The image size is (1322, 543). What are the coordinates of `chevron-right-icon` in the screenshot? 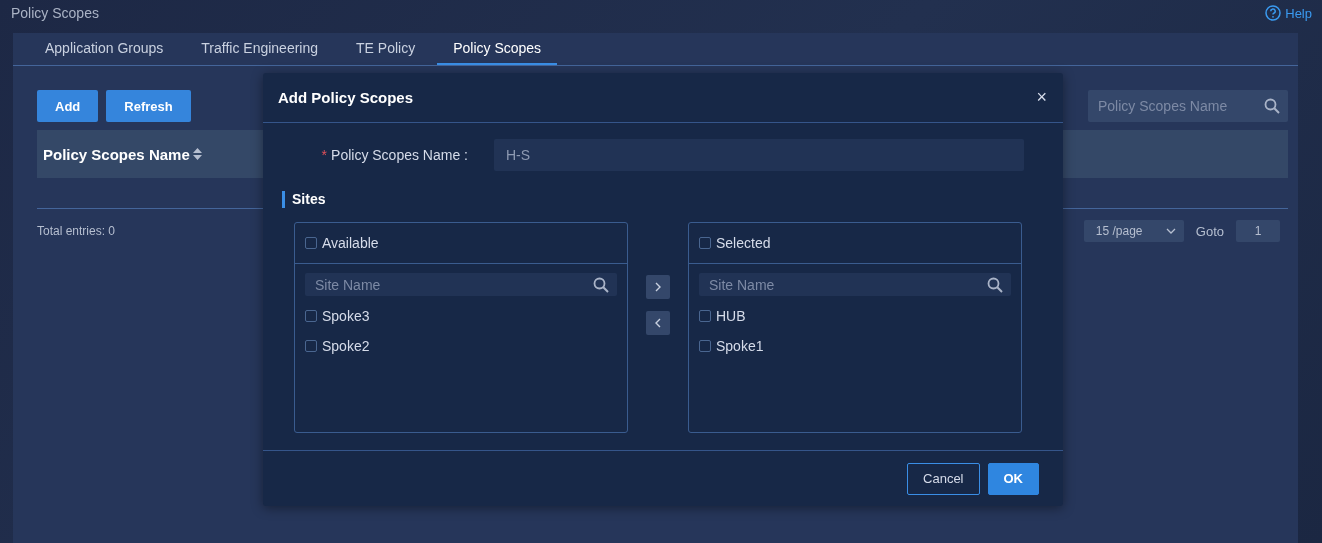 It's located at (658, 287).